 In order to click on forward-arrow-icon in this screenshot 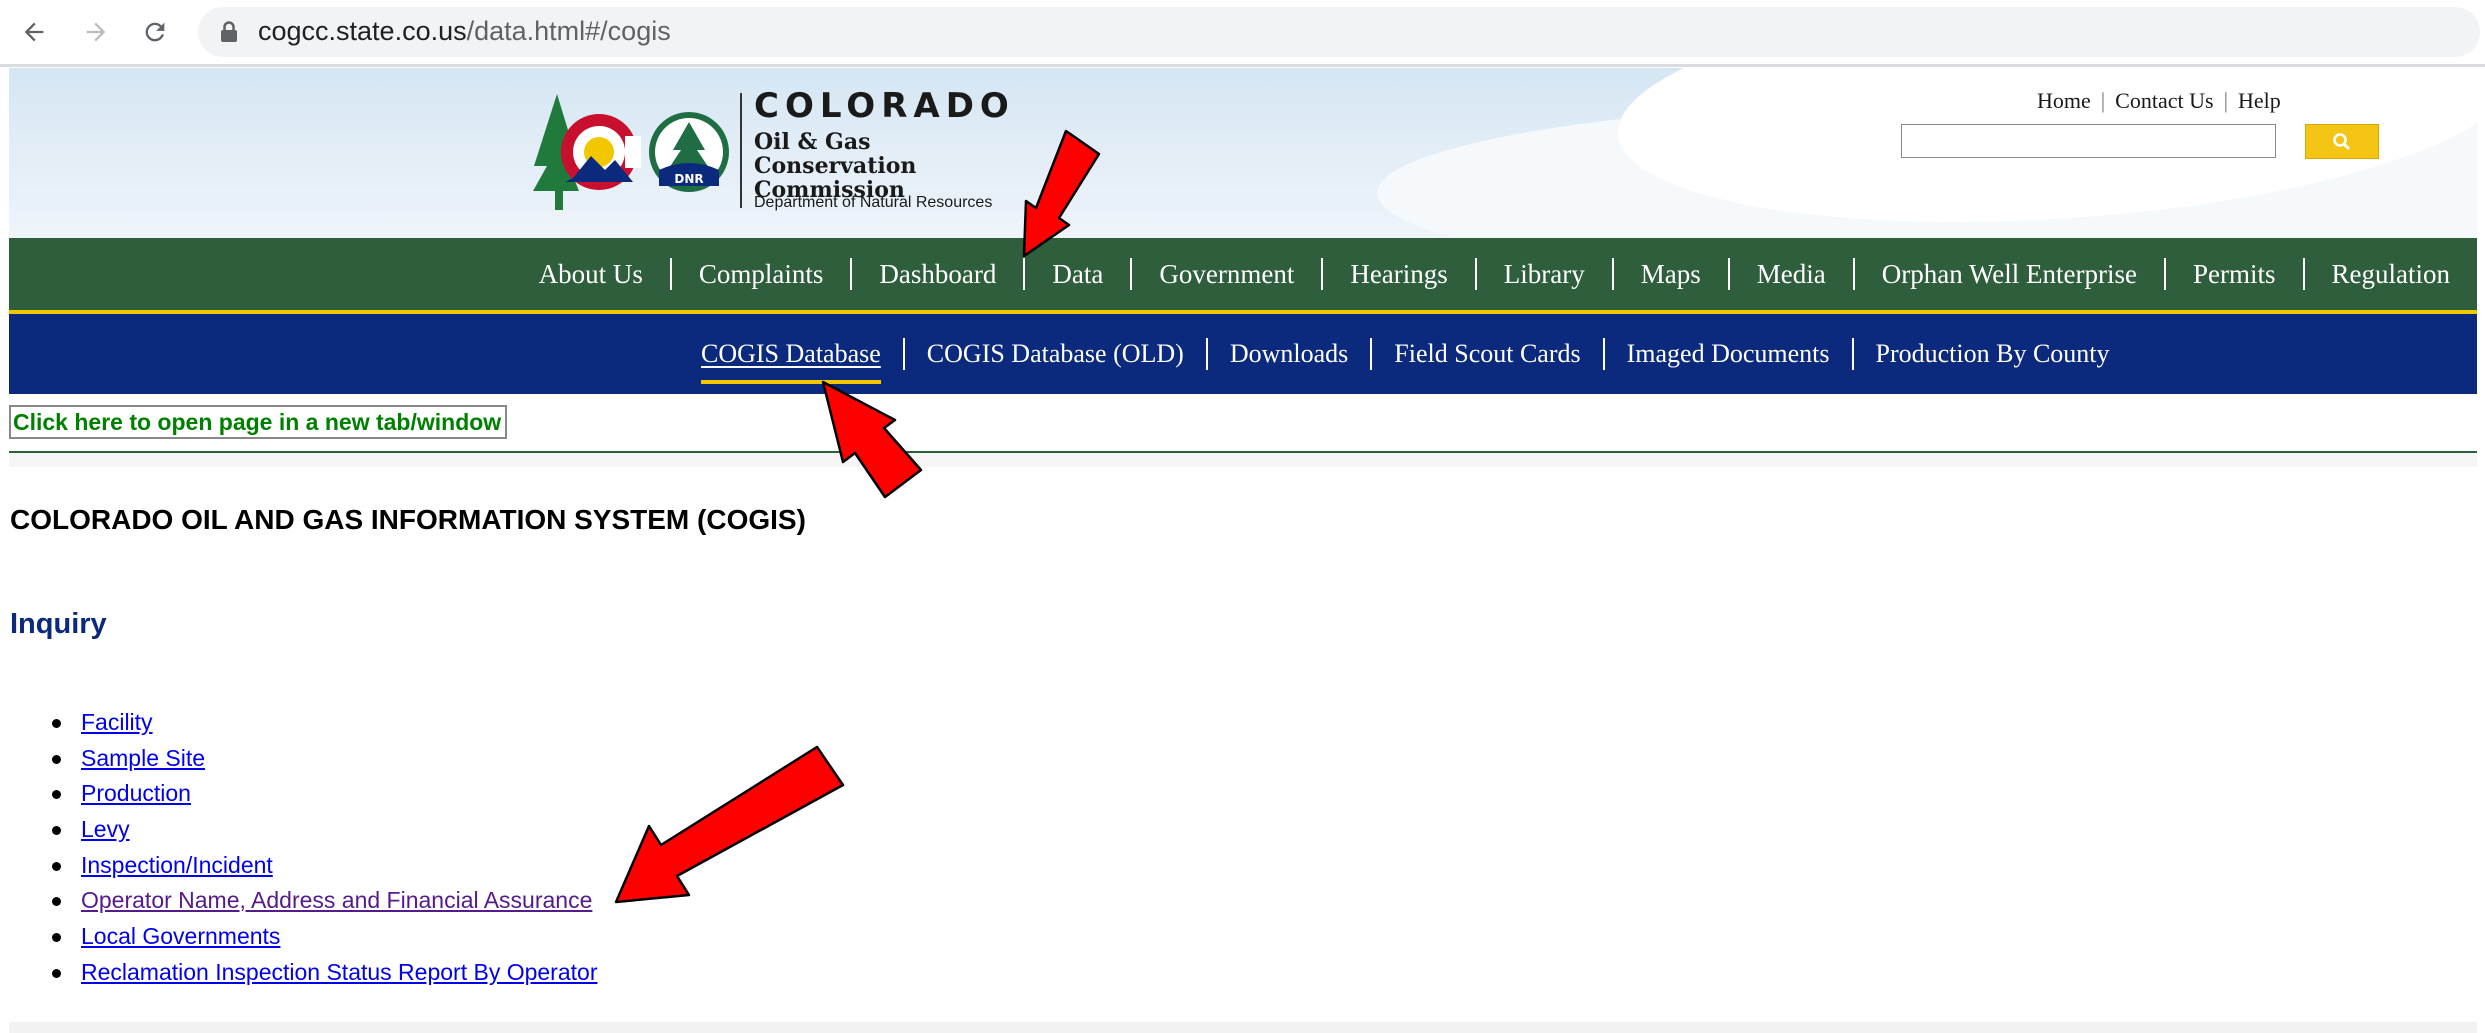, I will do `click(96, 32)`.